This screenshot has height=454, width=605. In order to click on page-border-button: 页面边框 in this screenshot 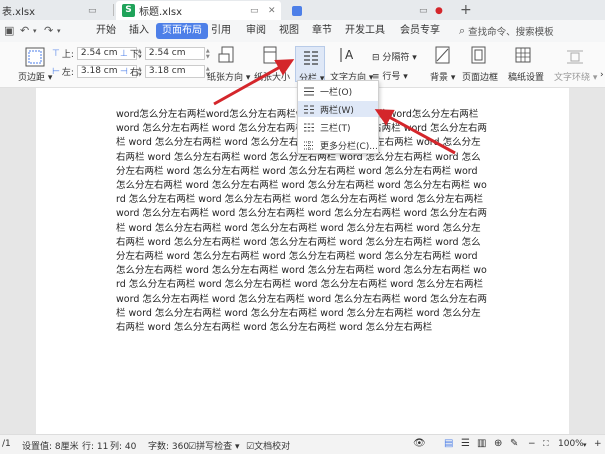, I will do `click(480, 76)`.